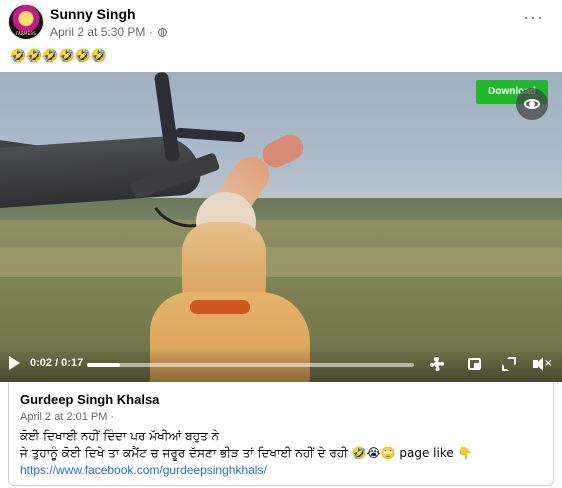 This screenshot has height=488, width=562. I want to click on avatar-text: FARMERS, so click(26, 33).